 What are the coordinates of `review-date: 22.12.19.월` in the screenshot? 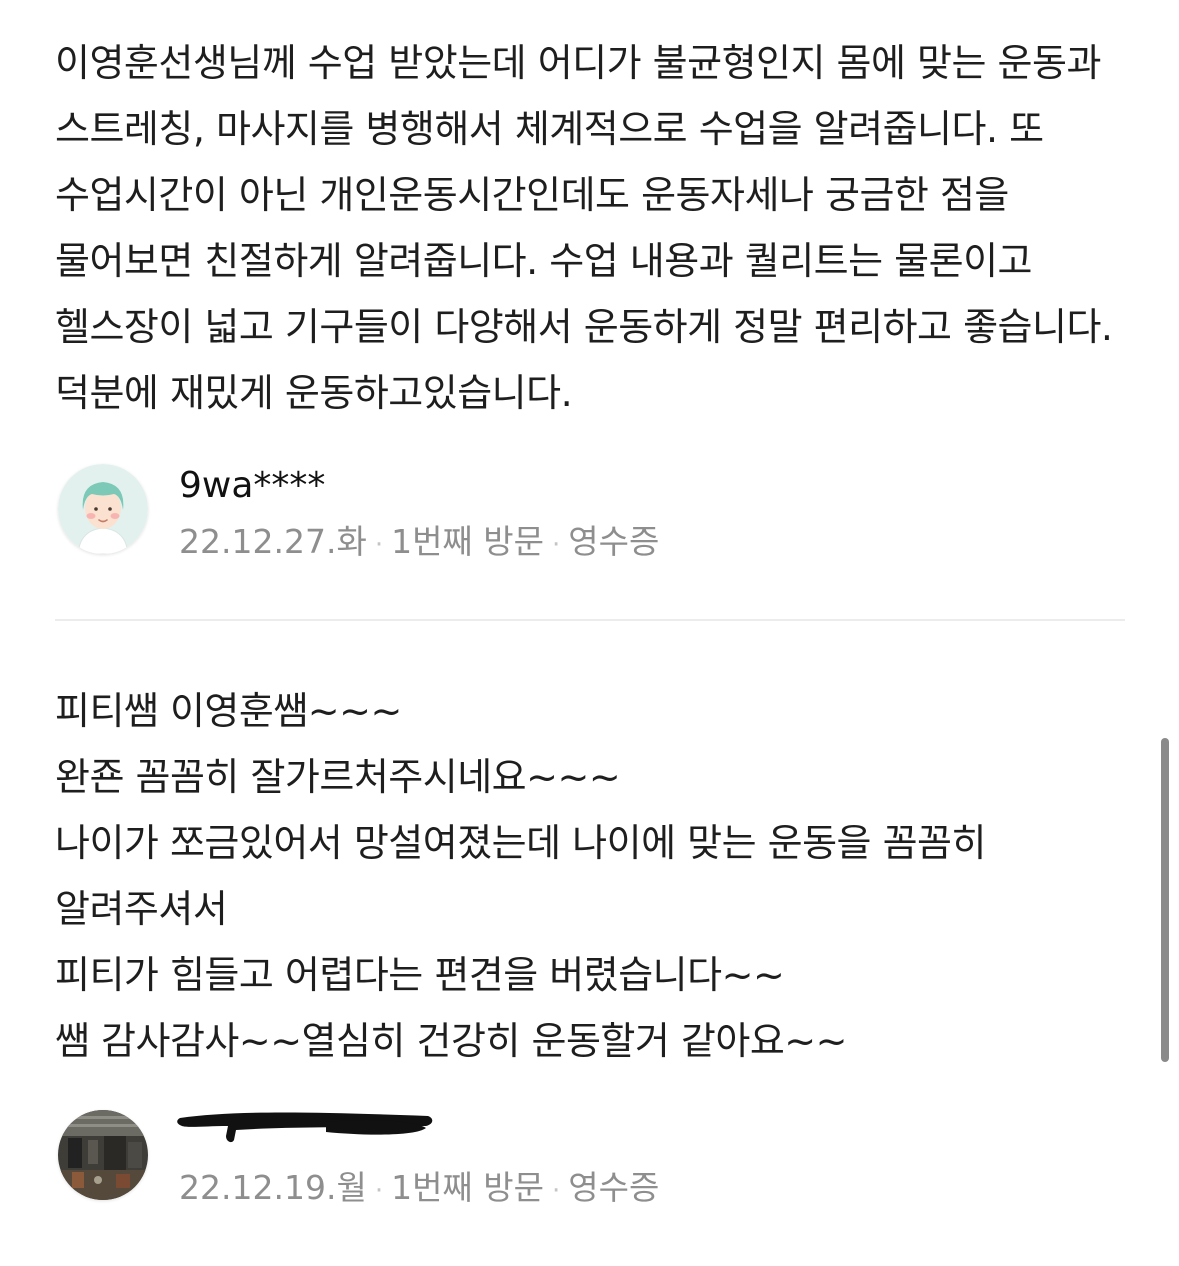 It's located at (273, 1187).